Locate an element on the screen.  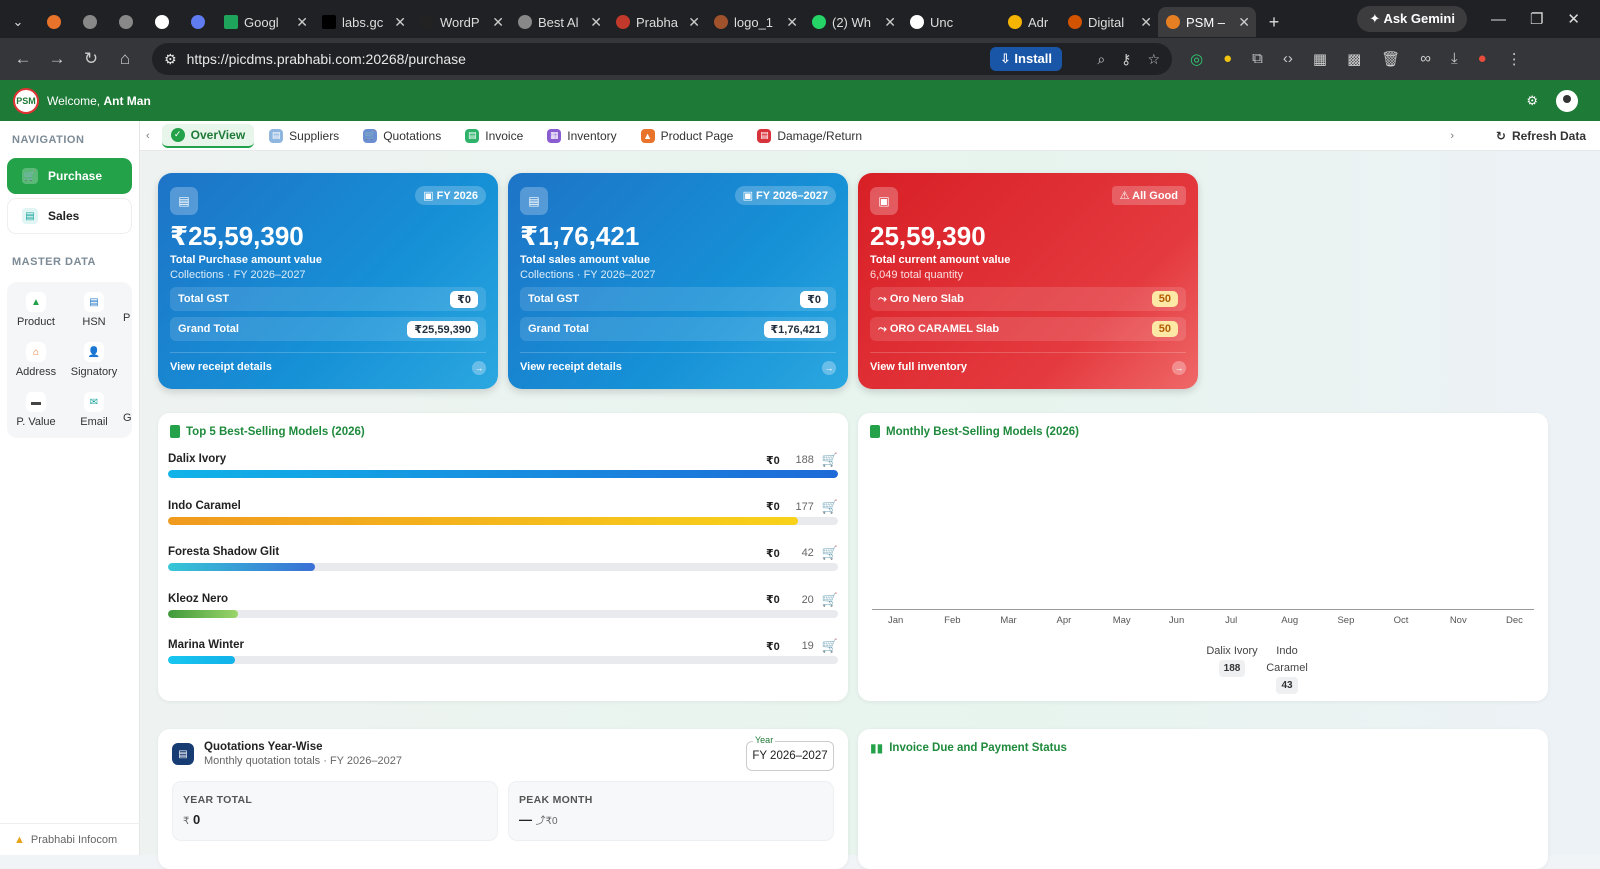
whatsapp-icon is located at coordinates (819, 22).